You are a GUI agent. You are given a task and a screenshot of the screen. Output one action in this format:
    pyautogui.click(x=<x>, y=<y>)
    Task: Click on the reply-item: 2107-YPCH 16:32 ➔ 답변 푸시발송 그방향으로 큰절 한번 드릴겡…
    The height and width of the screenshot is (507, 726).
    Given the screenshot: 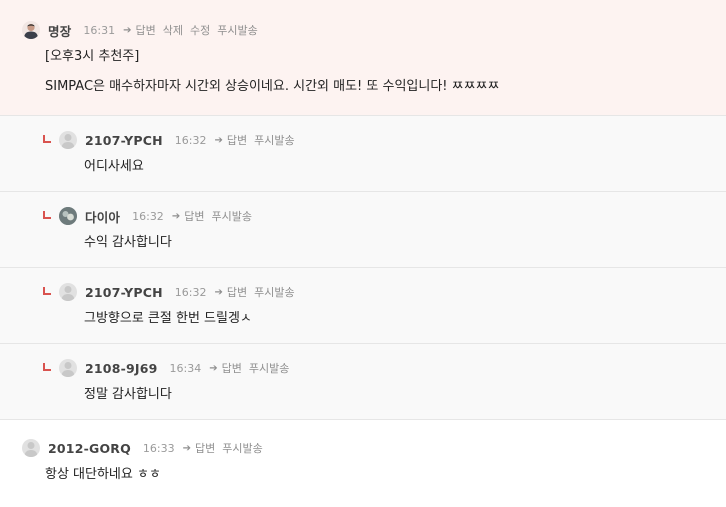 What is the action you would take?
    pyautogui.click(x=363, y=306)
    